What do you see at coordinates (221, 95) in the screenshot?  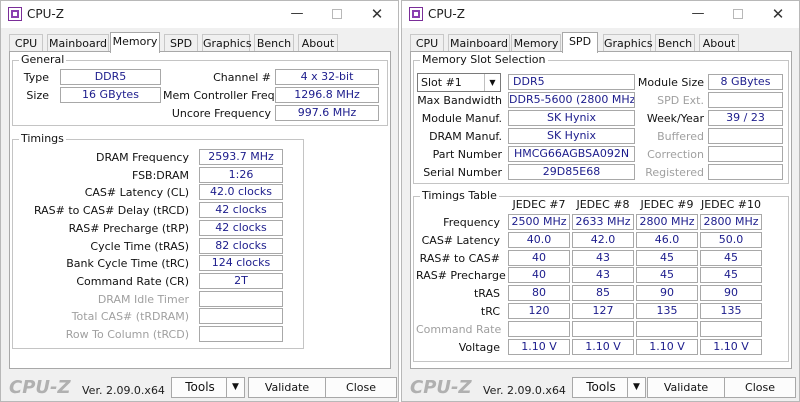 I see `mem-controller-freq-label: Mem Controller Freq.` at bounding box center [221, 95].